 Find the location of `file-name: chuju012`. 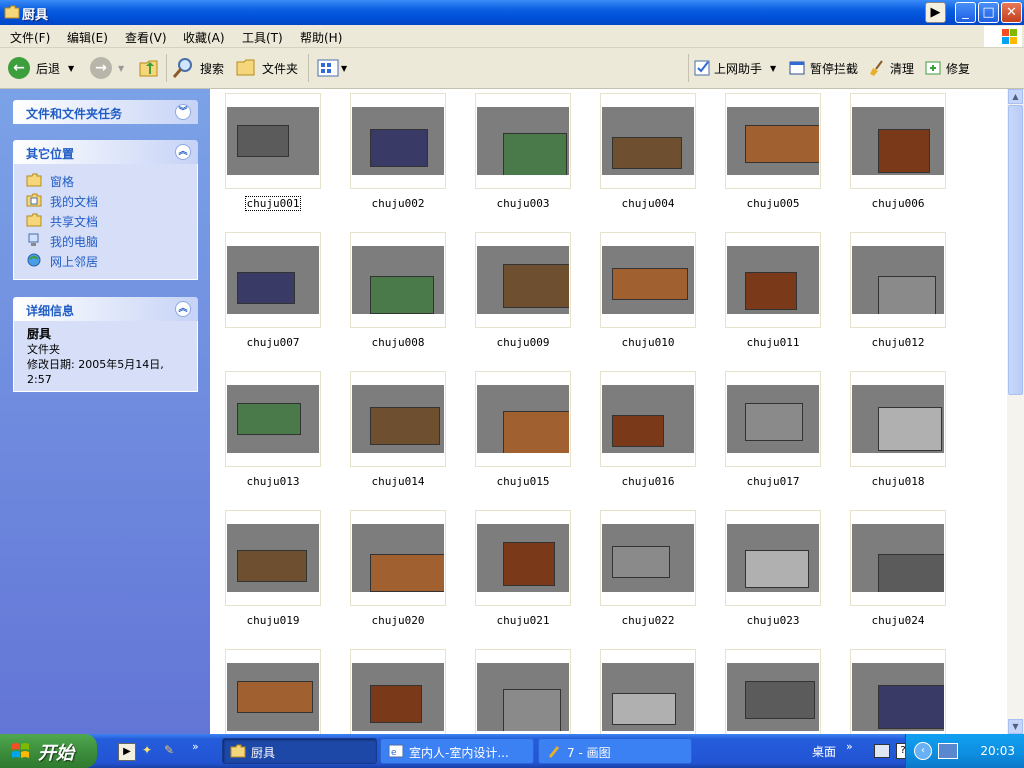

file-name: chuju012 is located at coordinates (898, 342).